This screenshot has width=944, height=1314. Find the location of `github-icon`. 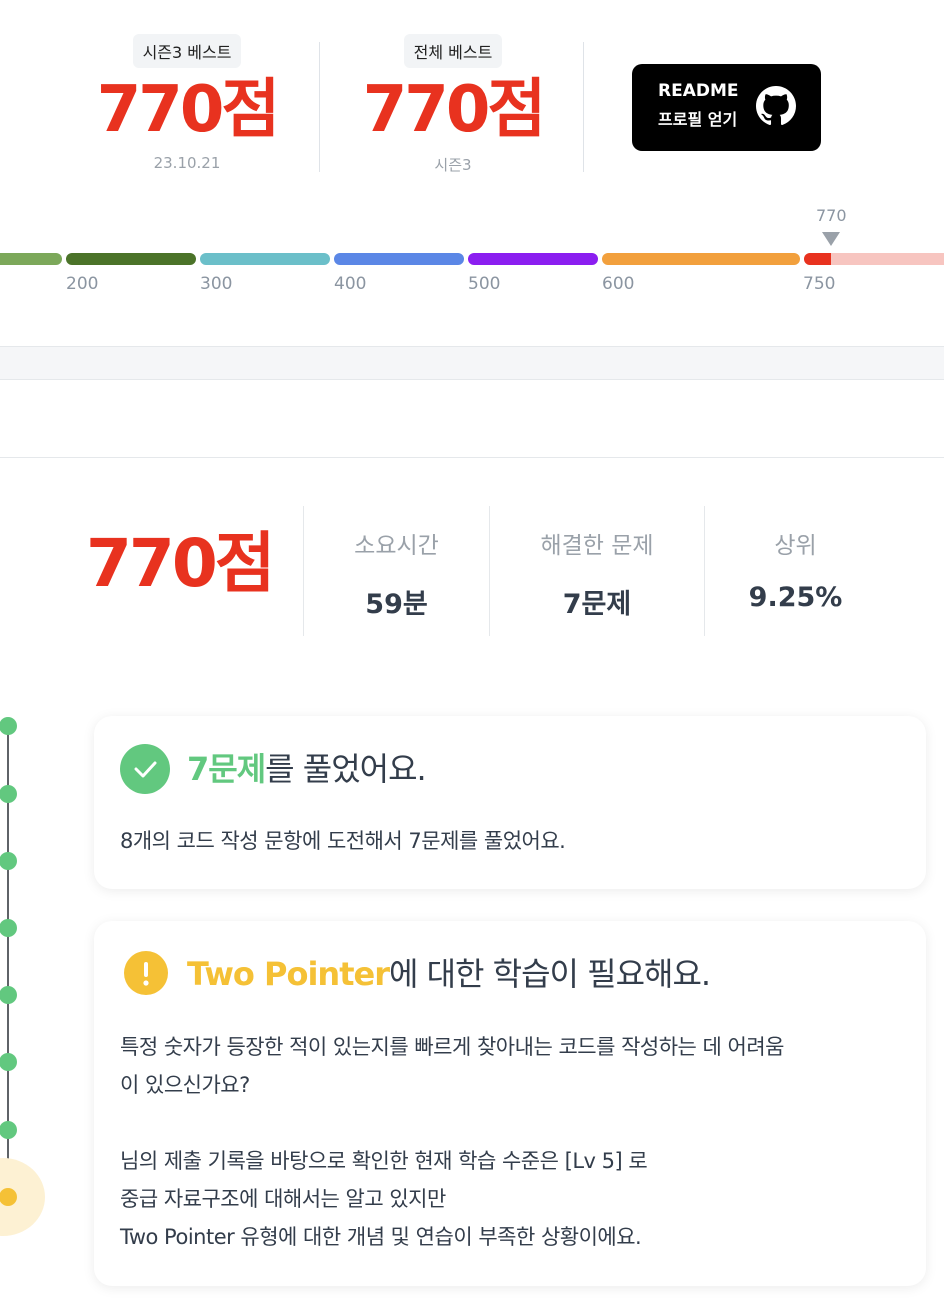

github-icon is located at coordinates (776, 106).